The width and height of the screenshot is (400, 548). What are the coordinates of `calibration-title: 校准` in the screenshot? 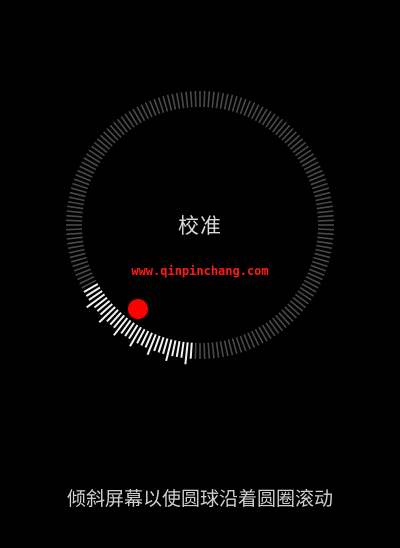 It's located at (200, 226).